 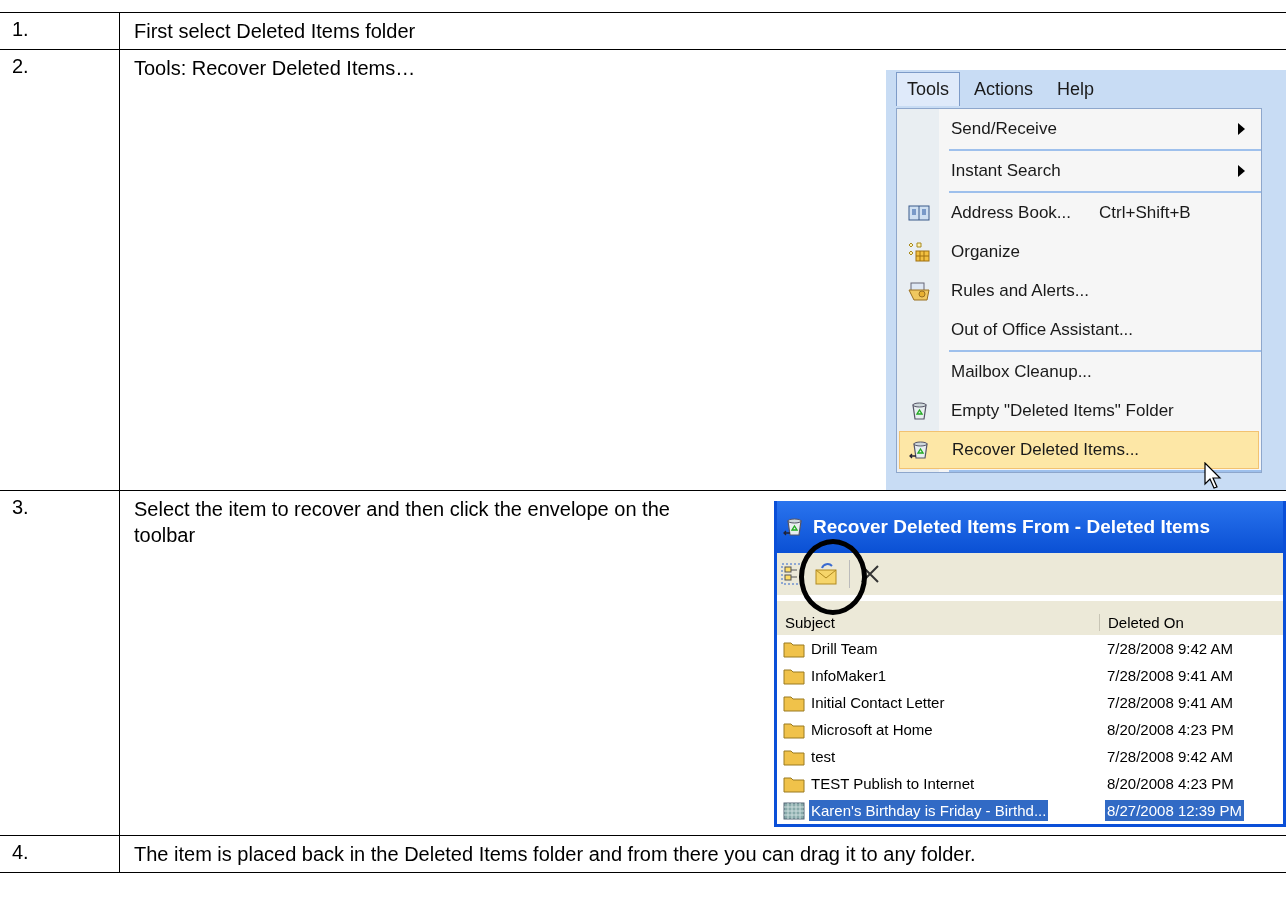 I want to click on rules-icon, so click(x=919, y=291).